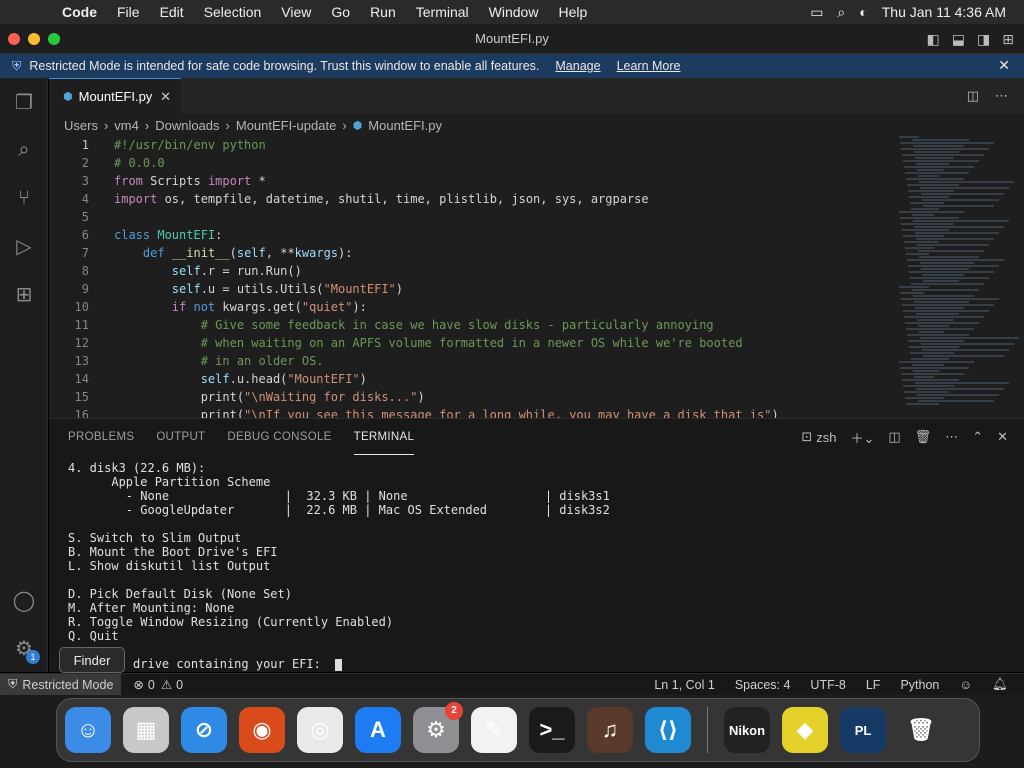 The image size is (1024, 768). Describe the element at coordinates (54, 39) in the screenshot. I see `zoom-window-button` at that location.